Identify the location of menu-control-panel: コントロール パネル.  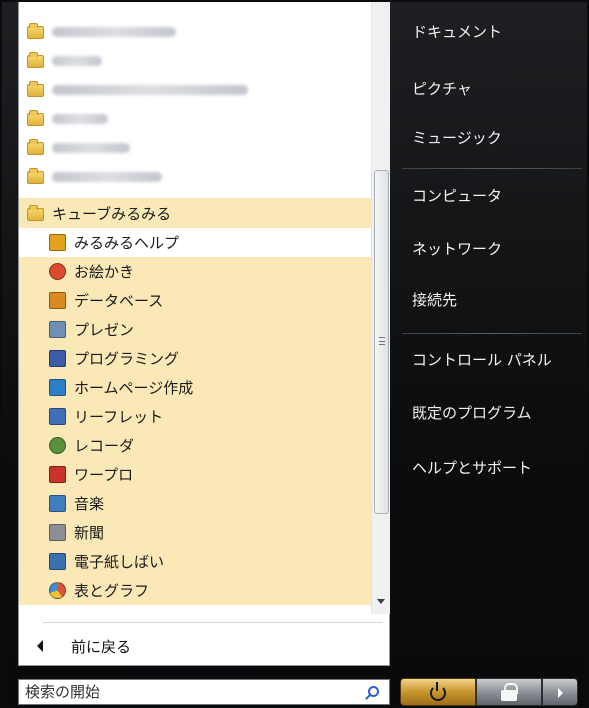
(482, 360).